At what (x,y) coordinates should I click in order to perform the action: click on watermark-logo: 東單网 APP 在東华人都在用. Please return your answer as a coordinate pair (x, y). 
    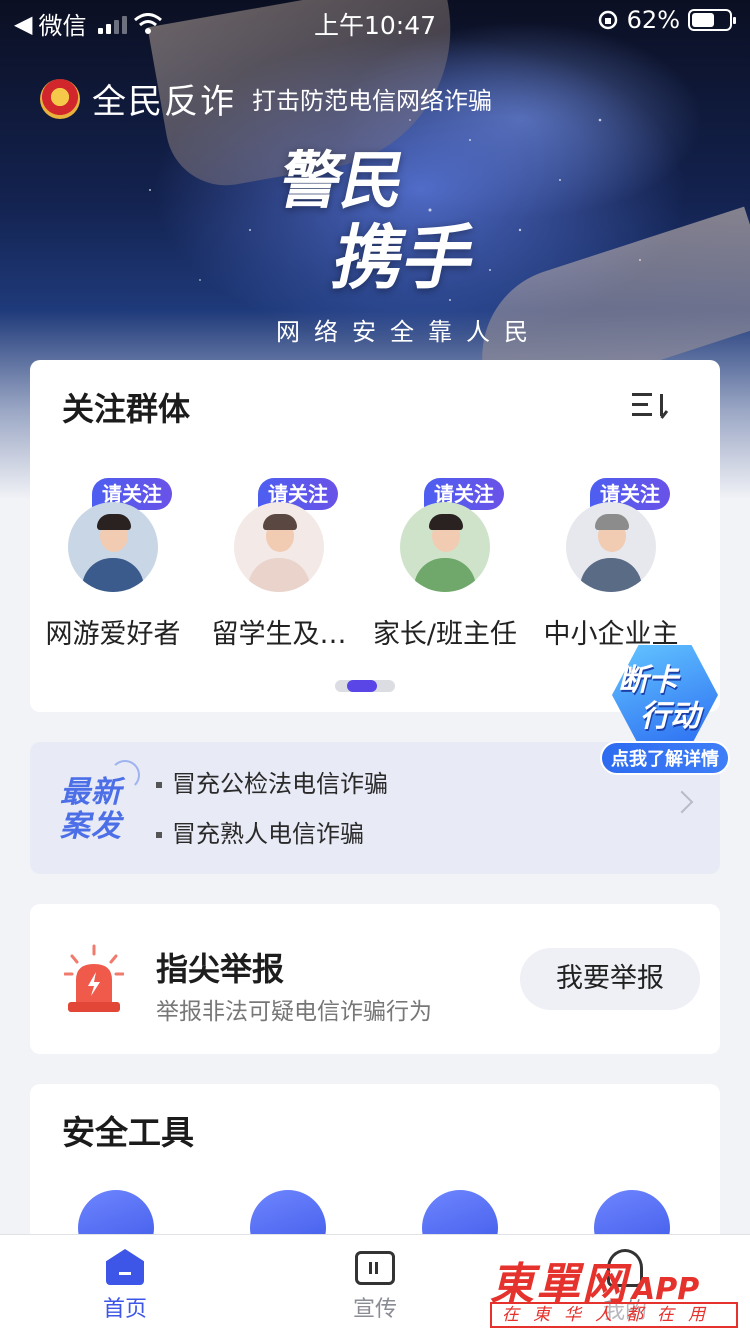
    Looking at the image, I should click on (615, 1289).